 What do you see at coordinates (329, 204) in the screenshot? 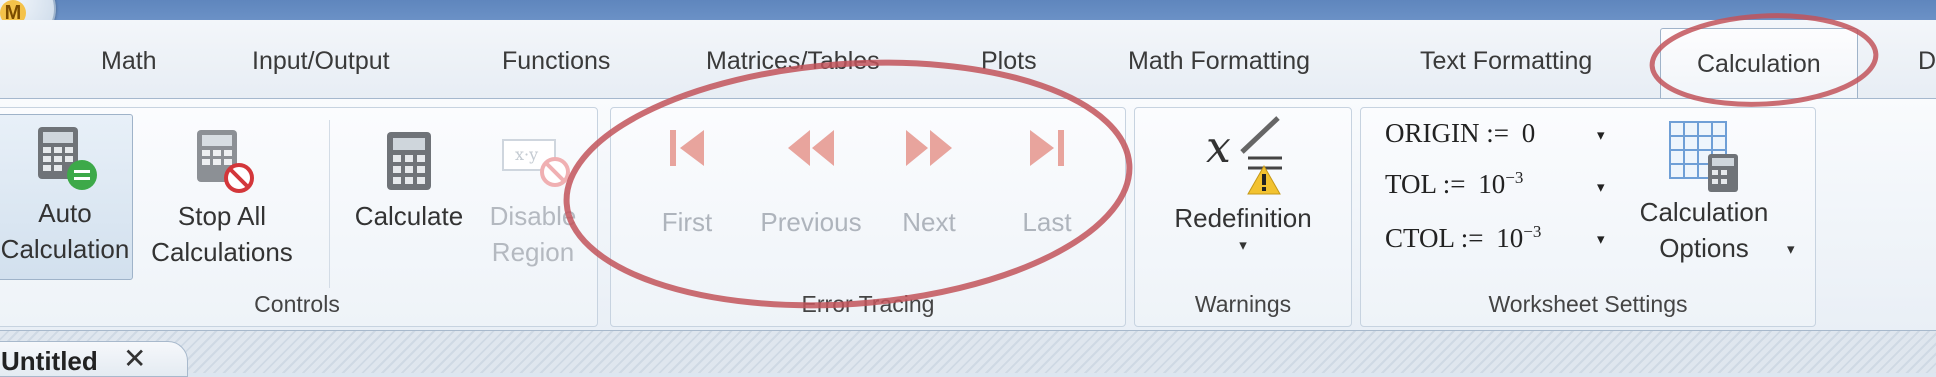
I see `controls-separator` at bounding box center [329, 204].